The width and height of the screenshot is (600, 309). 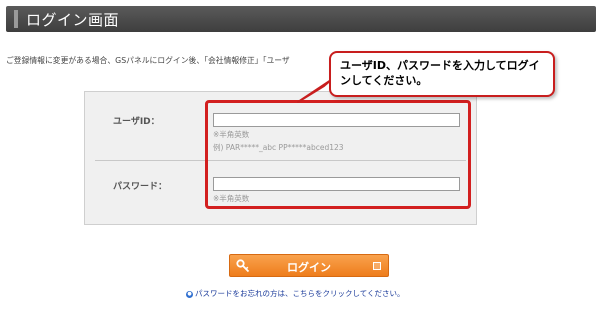 What do you see at coordinates (189, 294) in the screenshot?
I see `info-icon: ●` at bounding box center [189, 294].